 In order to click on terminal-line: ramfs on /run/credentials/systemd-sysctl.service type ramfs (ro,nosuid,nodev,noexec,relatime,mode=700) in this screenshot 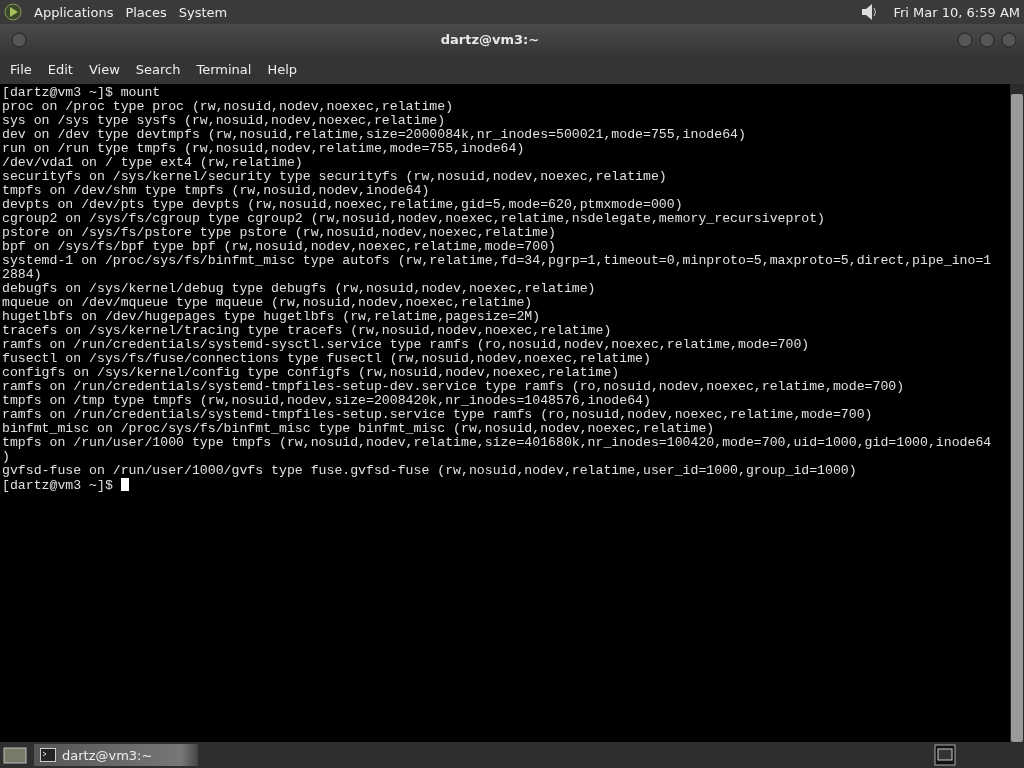, I will do `click(406, 345)`.